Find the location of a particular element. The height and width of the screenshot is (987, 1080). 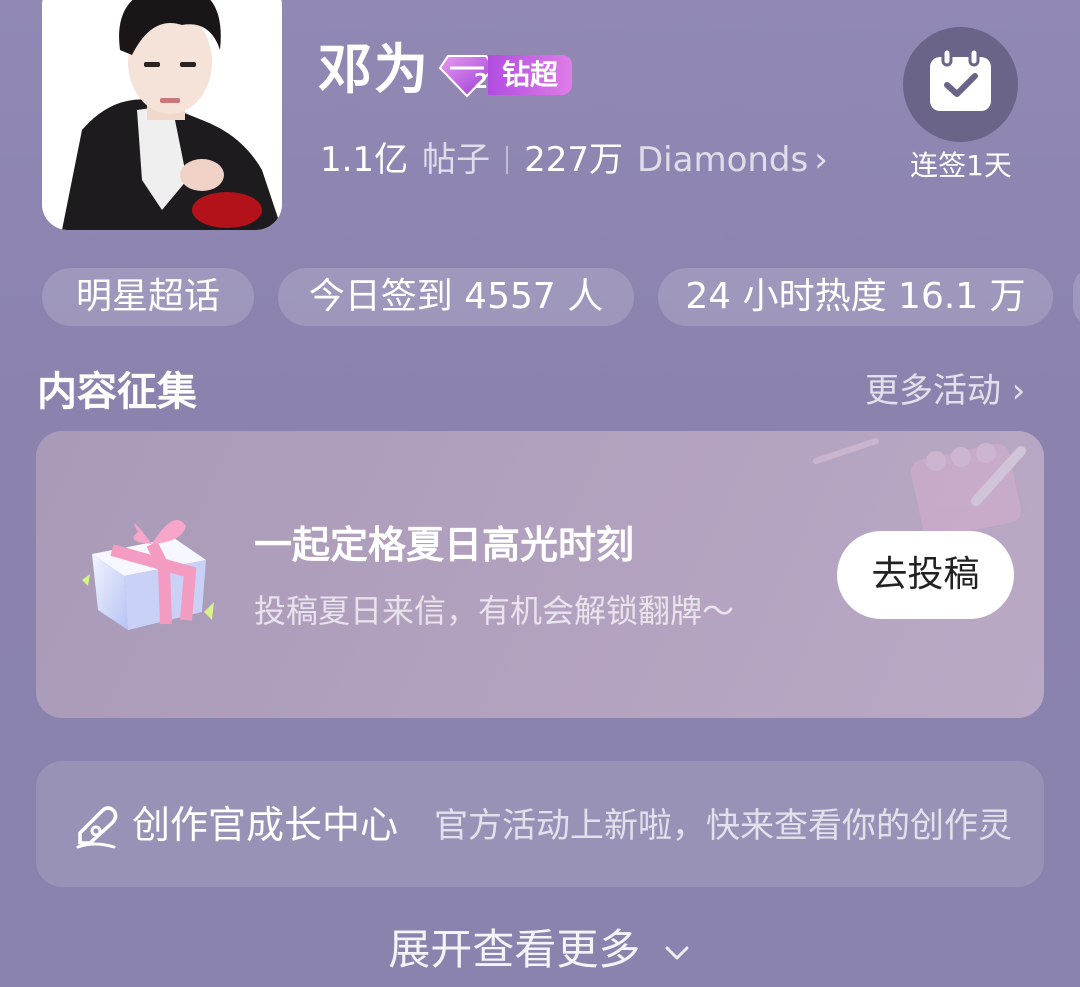

avatar is located at coordinates (162, 115).